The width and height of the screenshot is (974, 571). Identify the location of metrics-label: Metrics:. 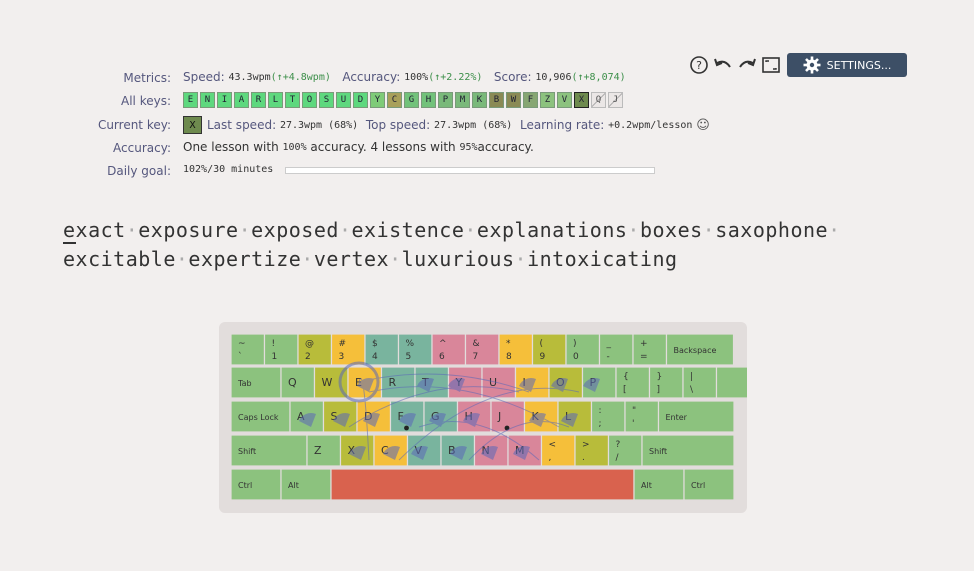
(147, 78).